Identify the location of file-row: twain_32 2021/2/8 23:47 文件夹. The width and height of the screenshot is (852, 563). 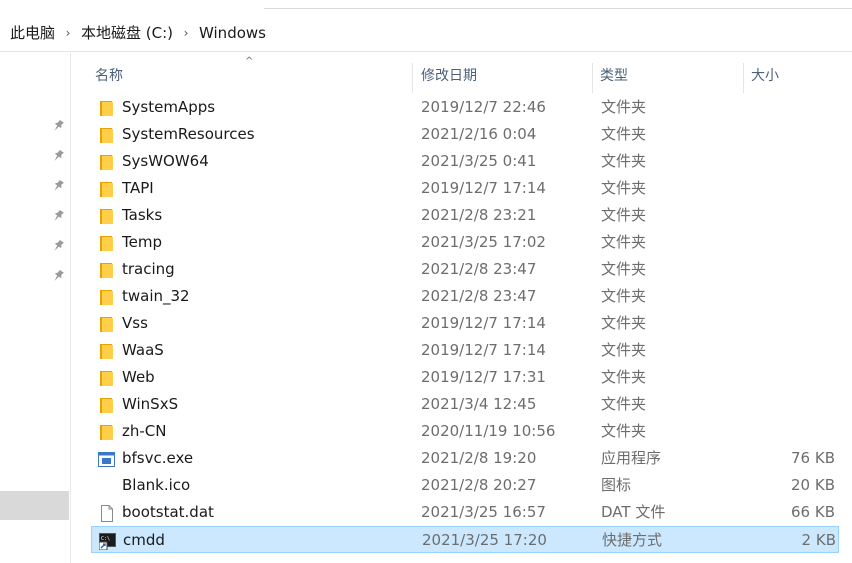
(465, 296).